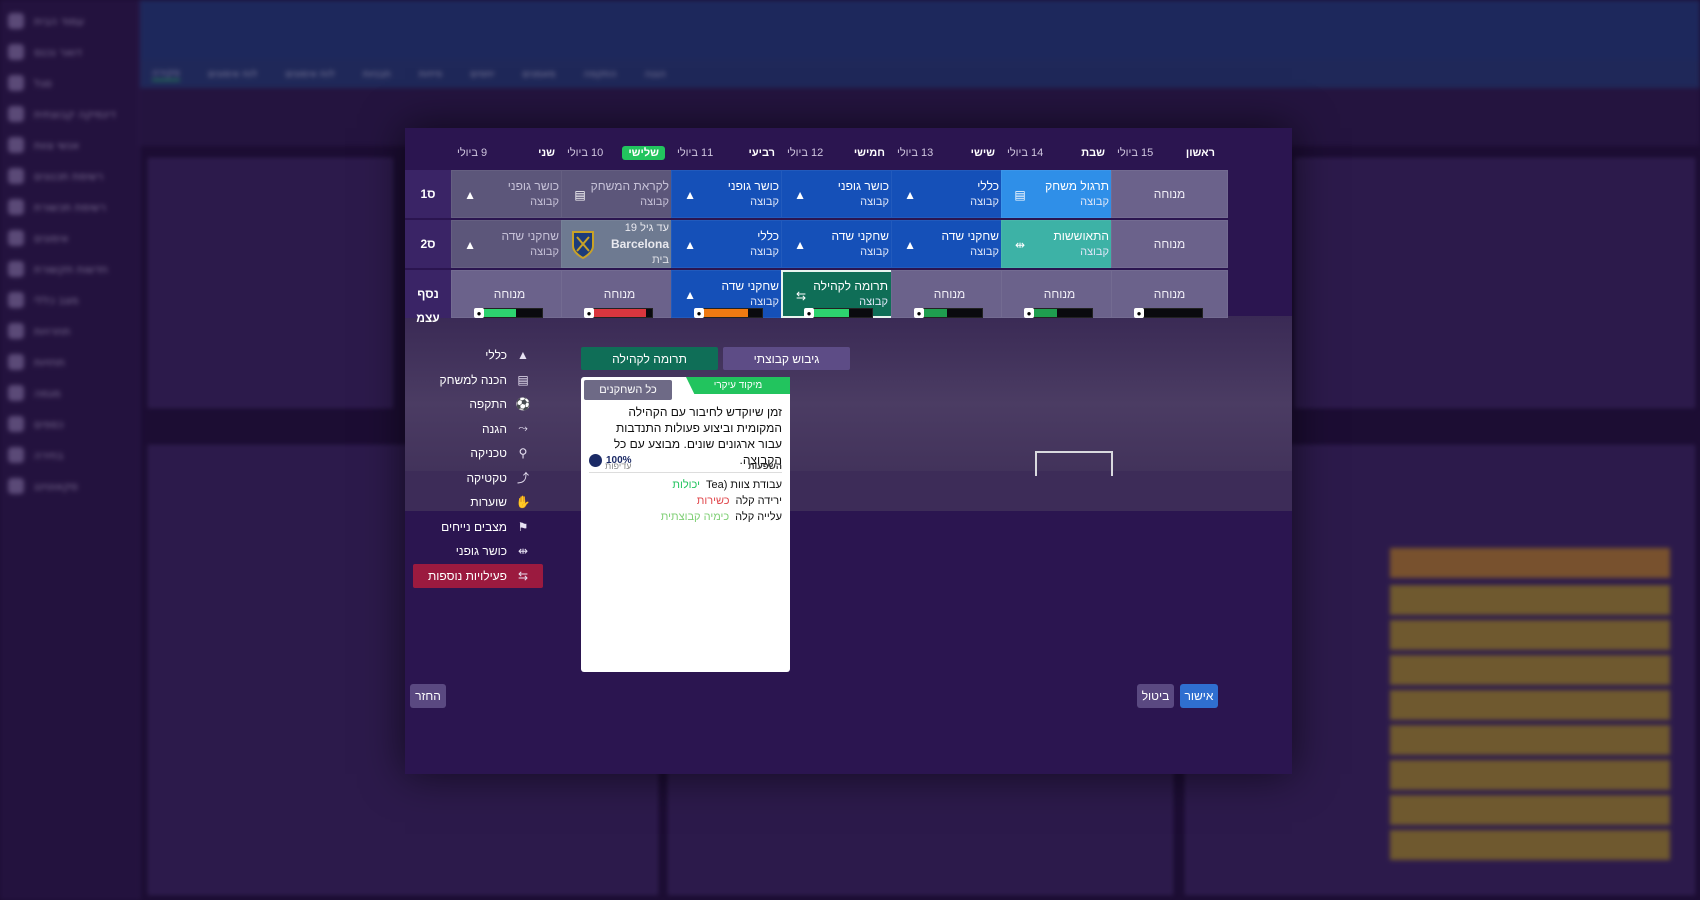 This screenshot has height=900, width=1700. I want to click on session-title: לקראת המשחק, so click(629, 186).